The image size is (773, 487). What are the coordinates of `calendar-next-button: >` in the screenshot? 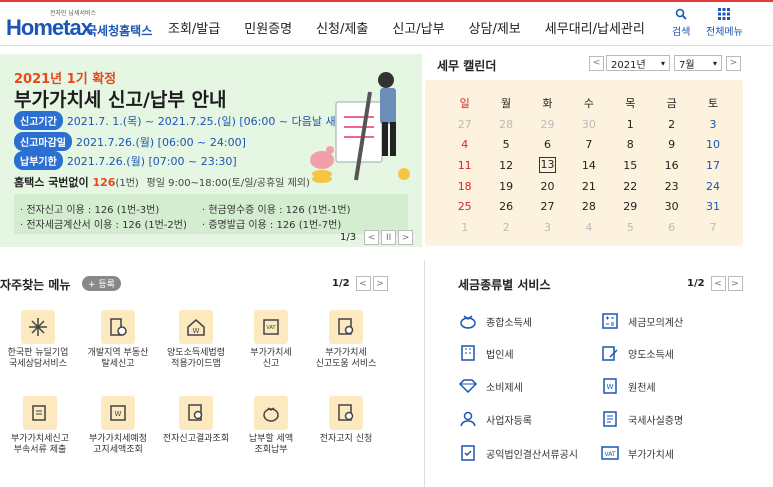 It's located at (733, 63).